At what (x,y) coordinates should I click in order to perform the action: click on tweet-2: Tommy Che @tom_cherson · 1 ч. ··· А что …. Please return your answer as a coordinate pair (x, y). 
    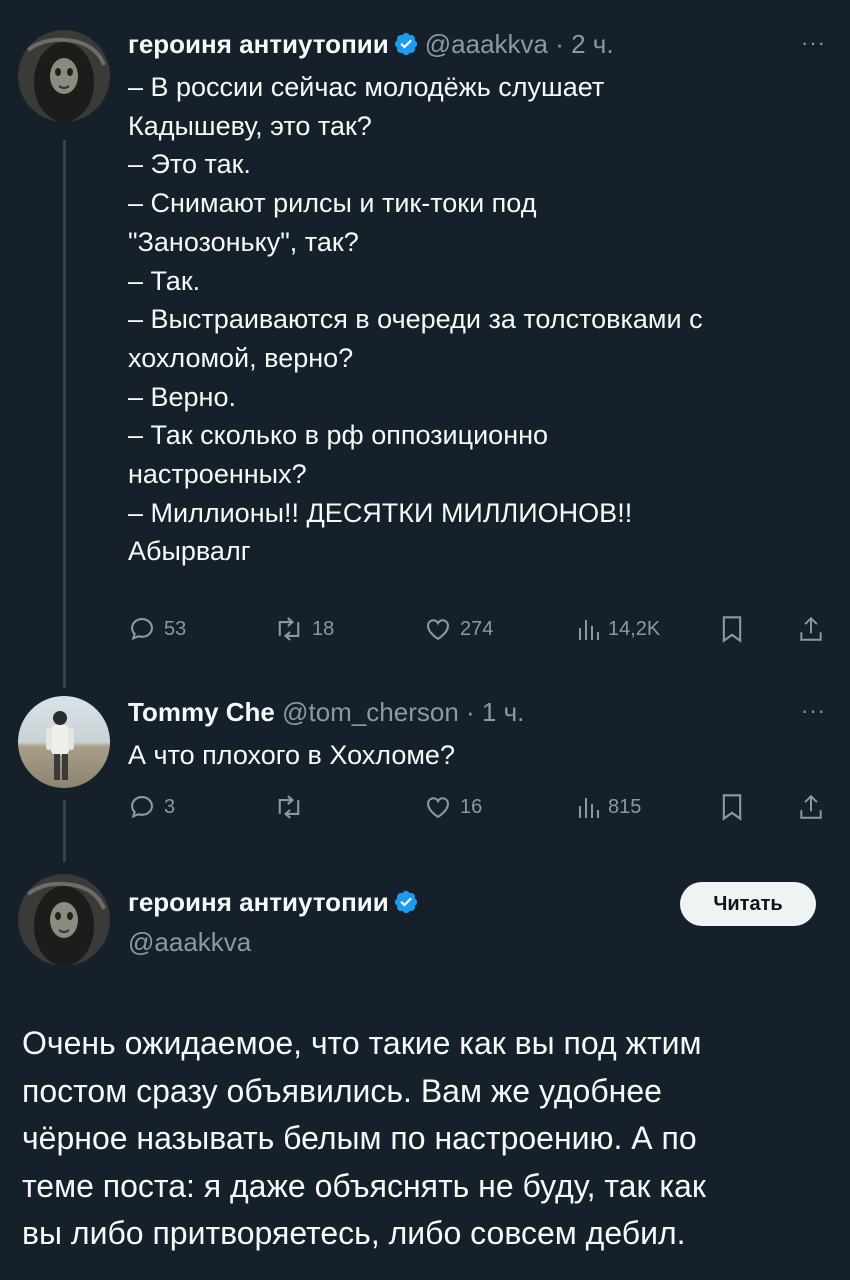
    Looking at the image, I should click on (425, 780).